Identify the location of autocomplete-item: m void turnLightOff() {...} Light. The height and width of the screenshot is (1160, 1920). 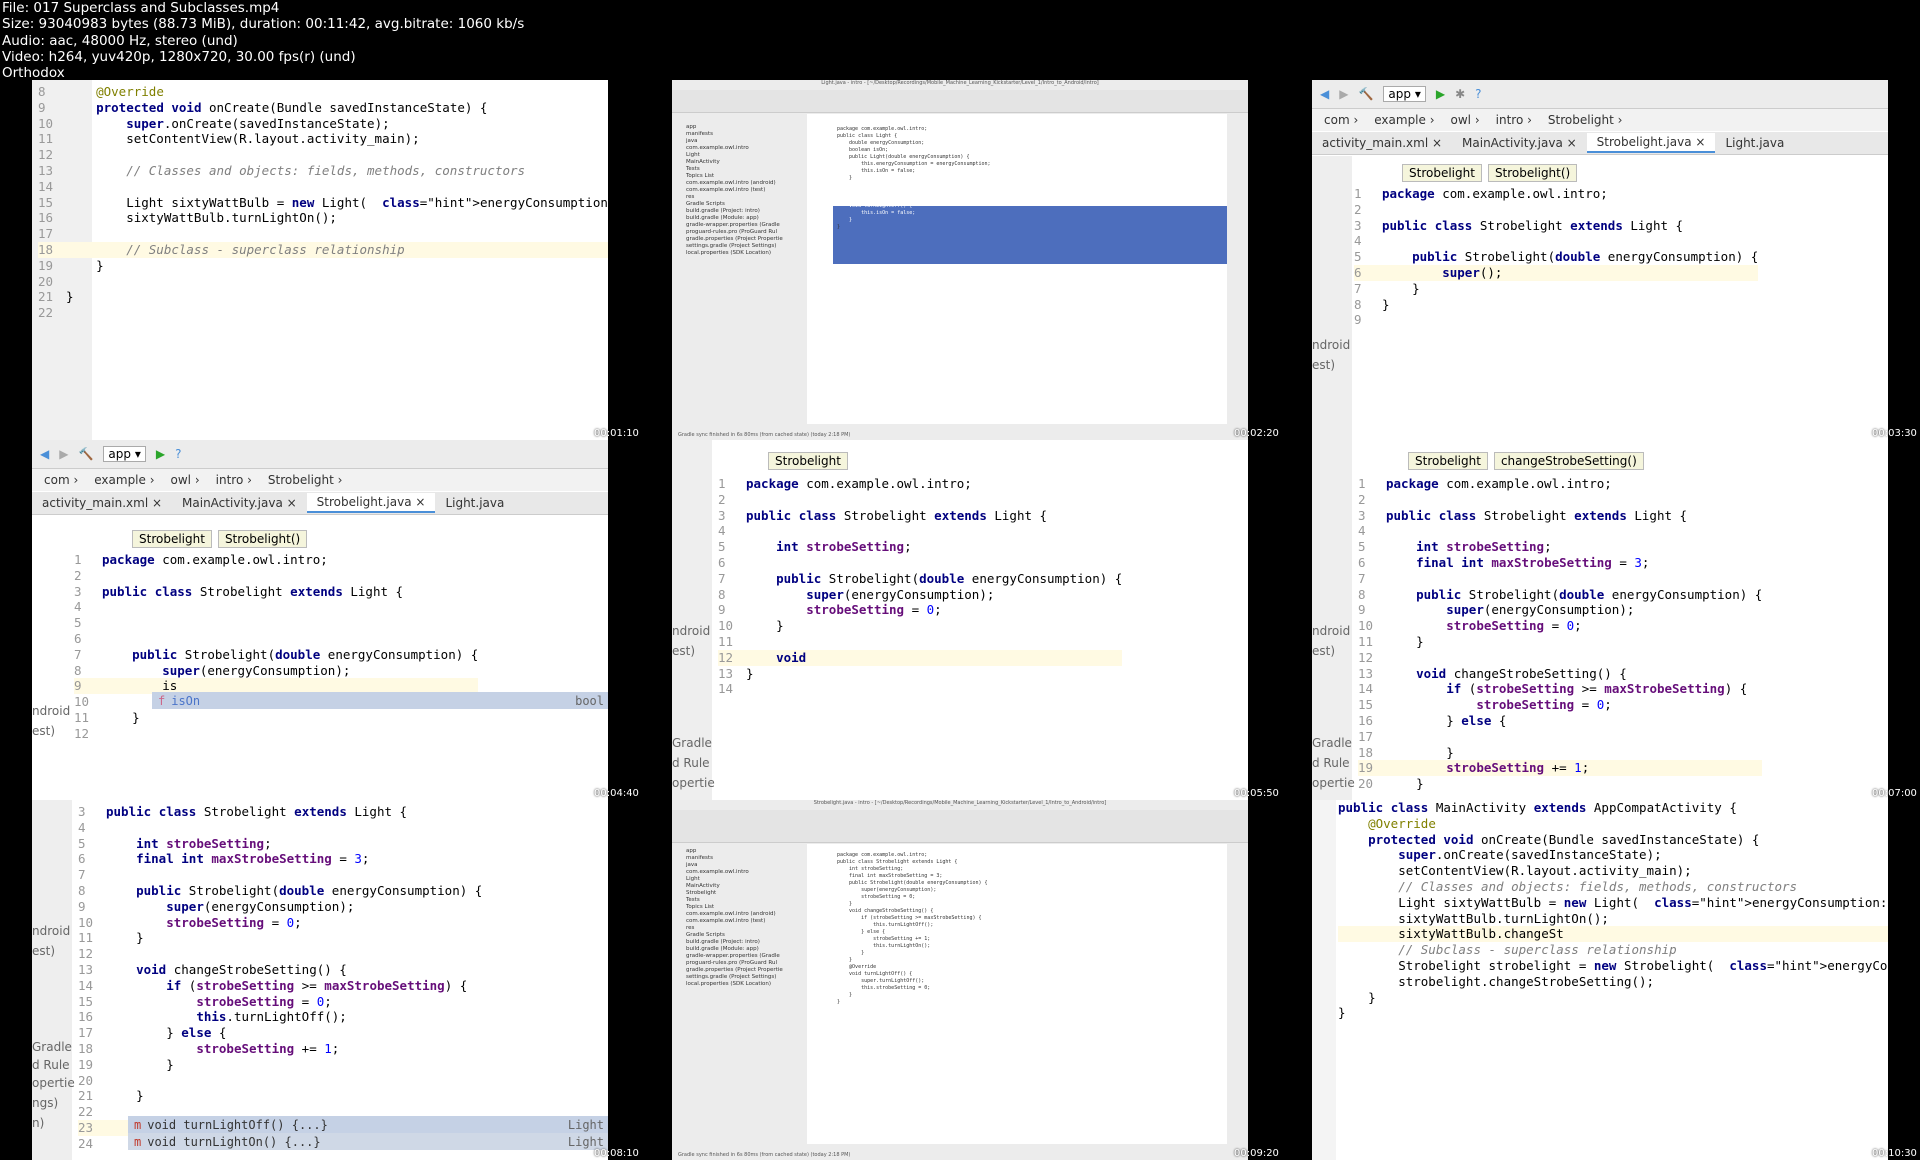
(368, 1124).